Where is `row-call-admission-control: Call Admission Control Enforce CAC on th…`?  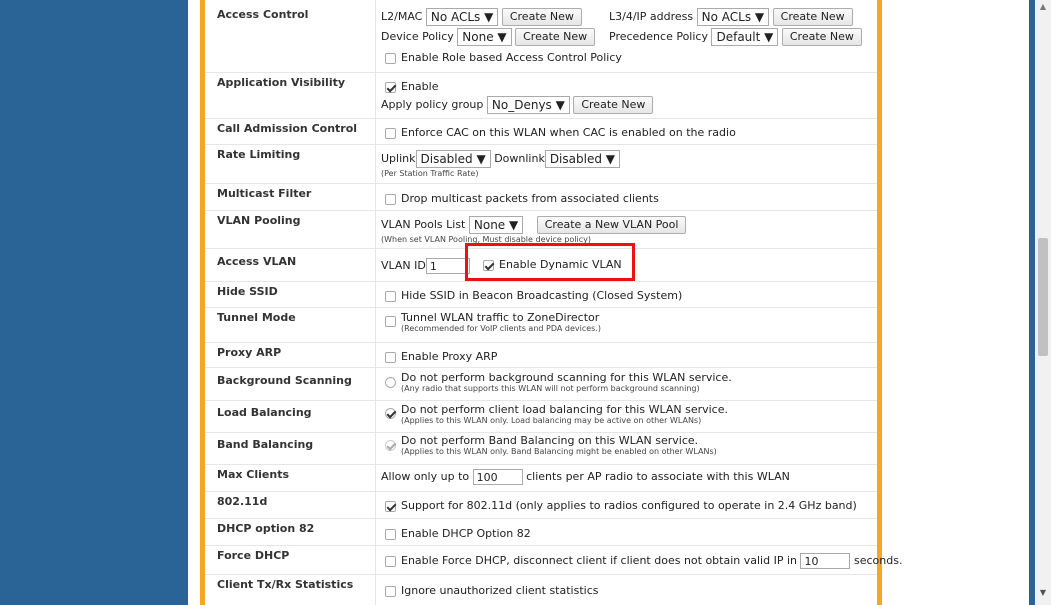 row-call-admission-control: Call Admission Control Enforce CAC on th… is located at coordinates (541, 131).